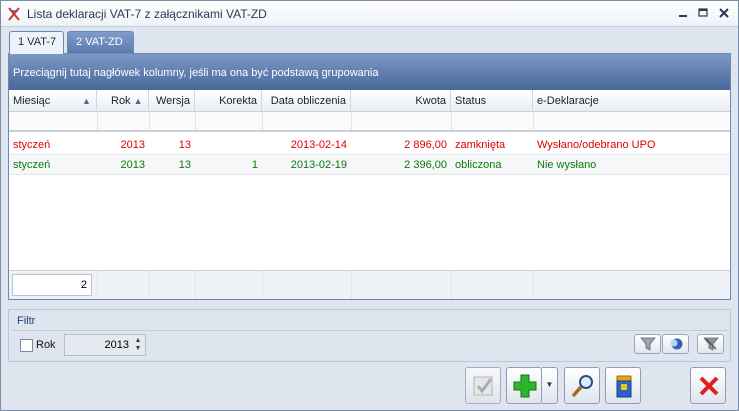 This screenshot has height=411, width=739. What do you see at coordinates (52, 285) in the screenshot?
I see `row-count: 2` at bounding box center [52, 285].